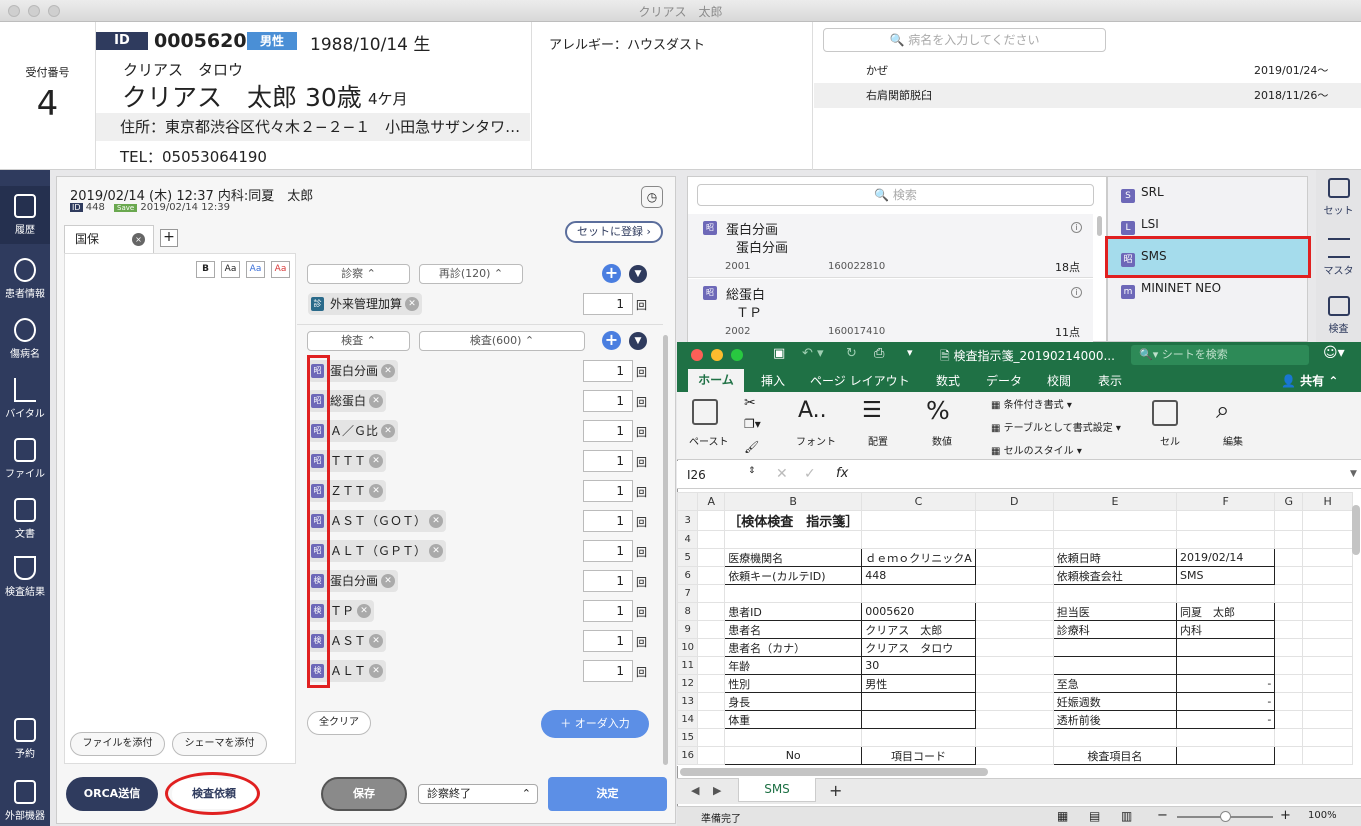 The height and width of the screenshot is (826, 1361). I want to click on zoom-slider-thumb, so click(1225, 816).